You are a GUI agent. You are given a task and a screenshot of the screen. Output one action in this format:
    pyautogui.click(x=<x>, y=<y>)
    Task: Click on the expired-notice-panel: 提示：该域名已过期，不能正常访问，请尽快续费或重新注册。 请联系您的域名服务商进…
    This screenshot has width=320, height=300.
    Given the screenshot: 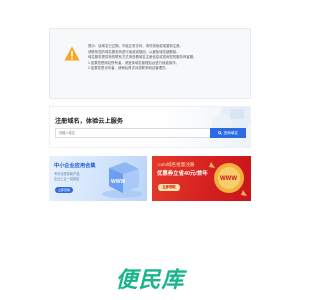 What is the action you would take?
    pyautogui.click(x=150, y=63)
    